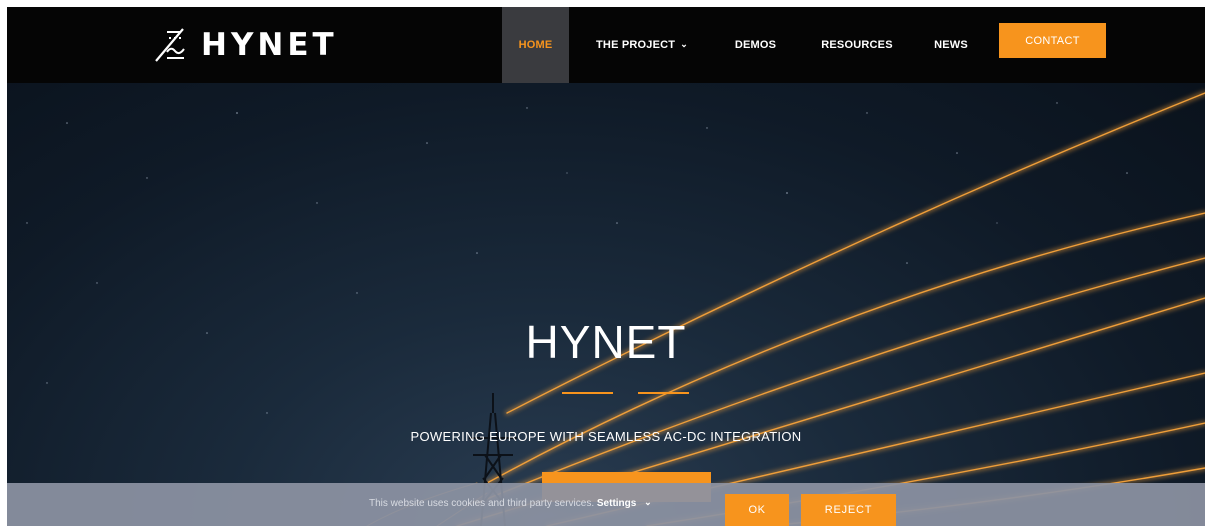  I want to click on nav-resources: RESOURCES, so click(857, 45).